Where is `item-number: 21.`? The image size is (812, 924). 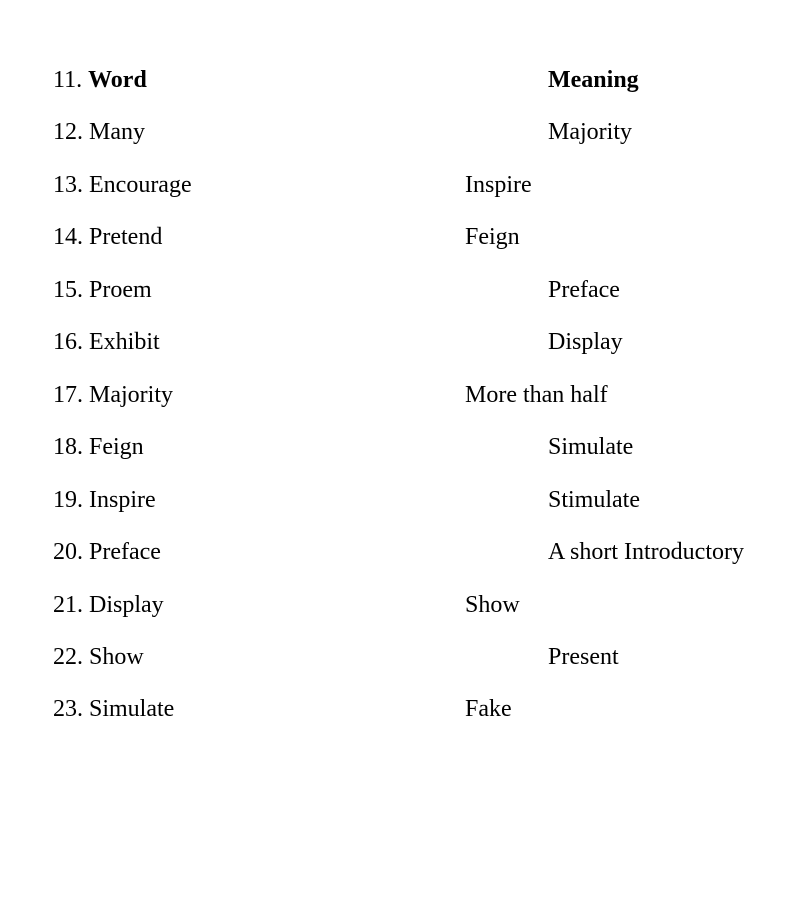 item-number: 21. is located at coordinates (68, 605).